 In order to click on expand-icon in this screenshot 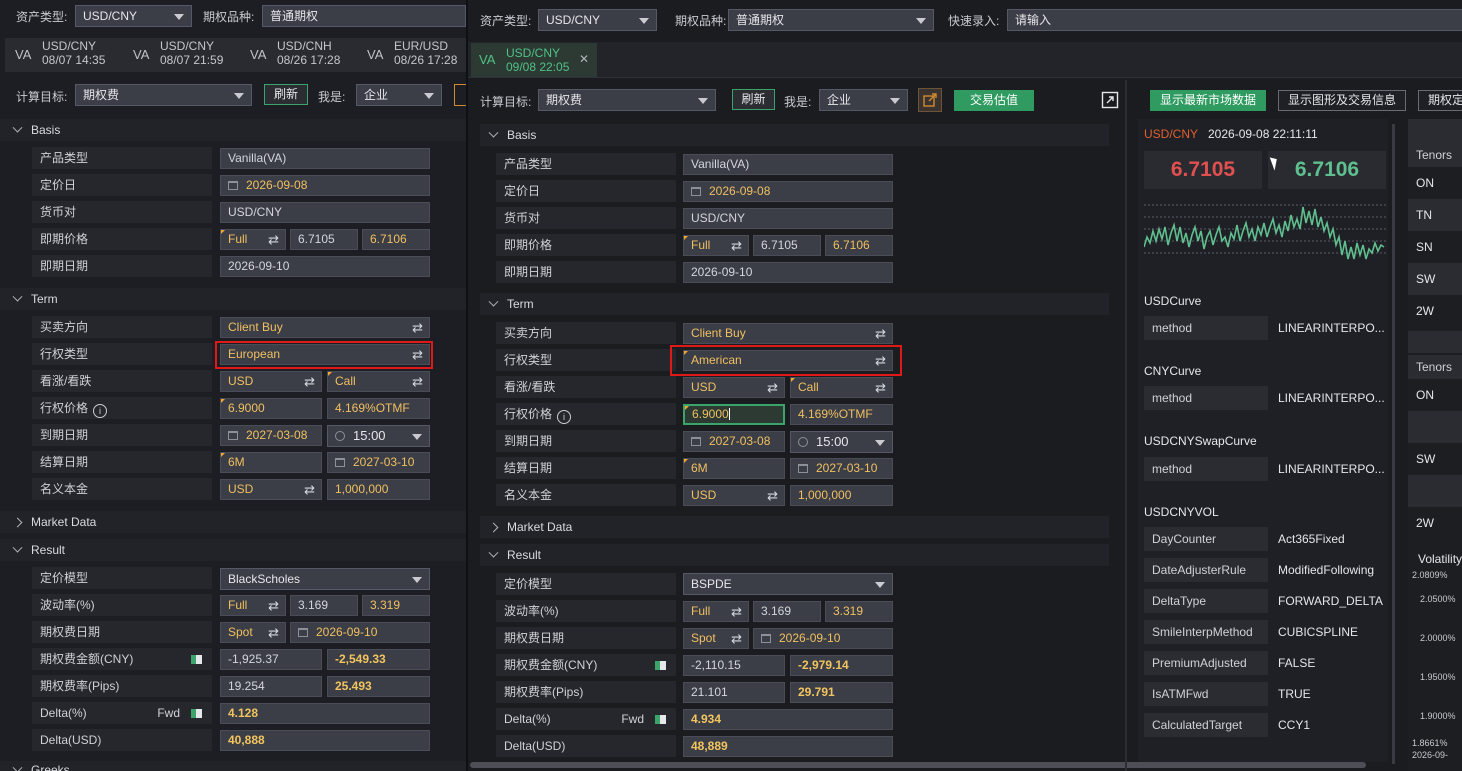, I will do `click(1110, 100)`.